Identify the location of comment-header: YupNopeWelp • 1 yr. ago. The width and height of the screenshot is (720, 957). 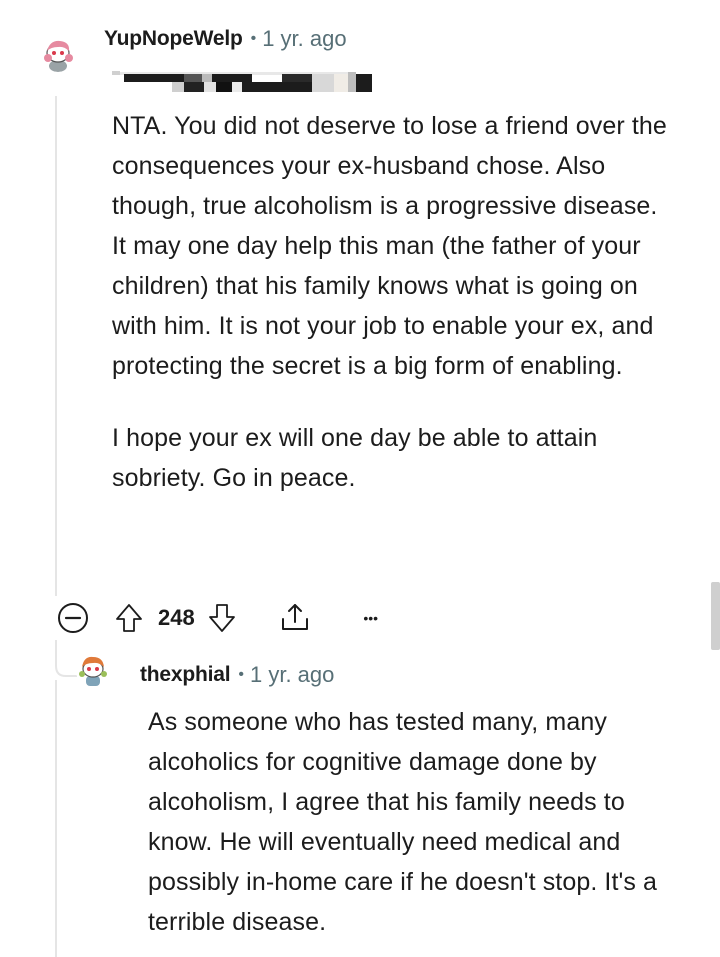
(225, 39).